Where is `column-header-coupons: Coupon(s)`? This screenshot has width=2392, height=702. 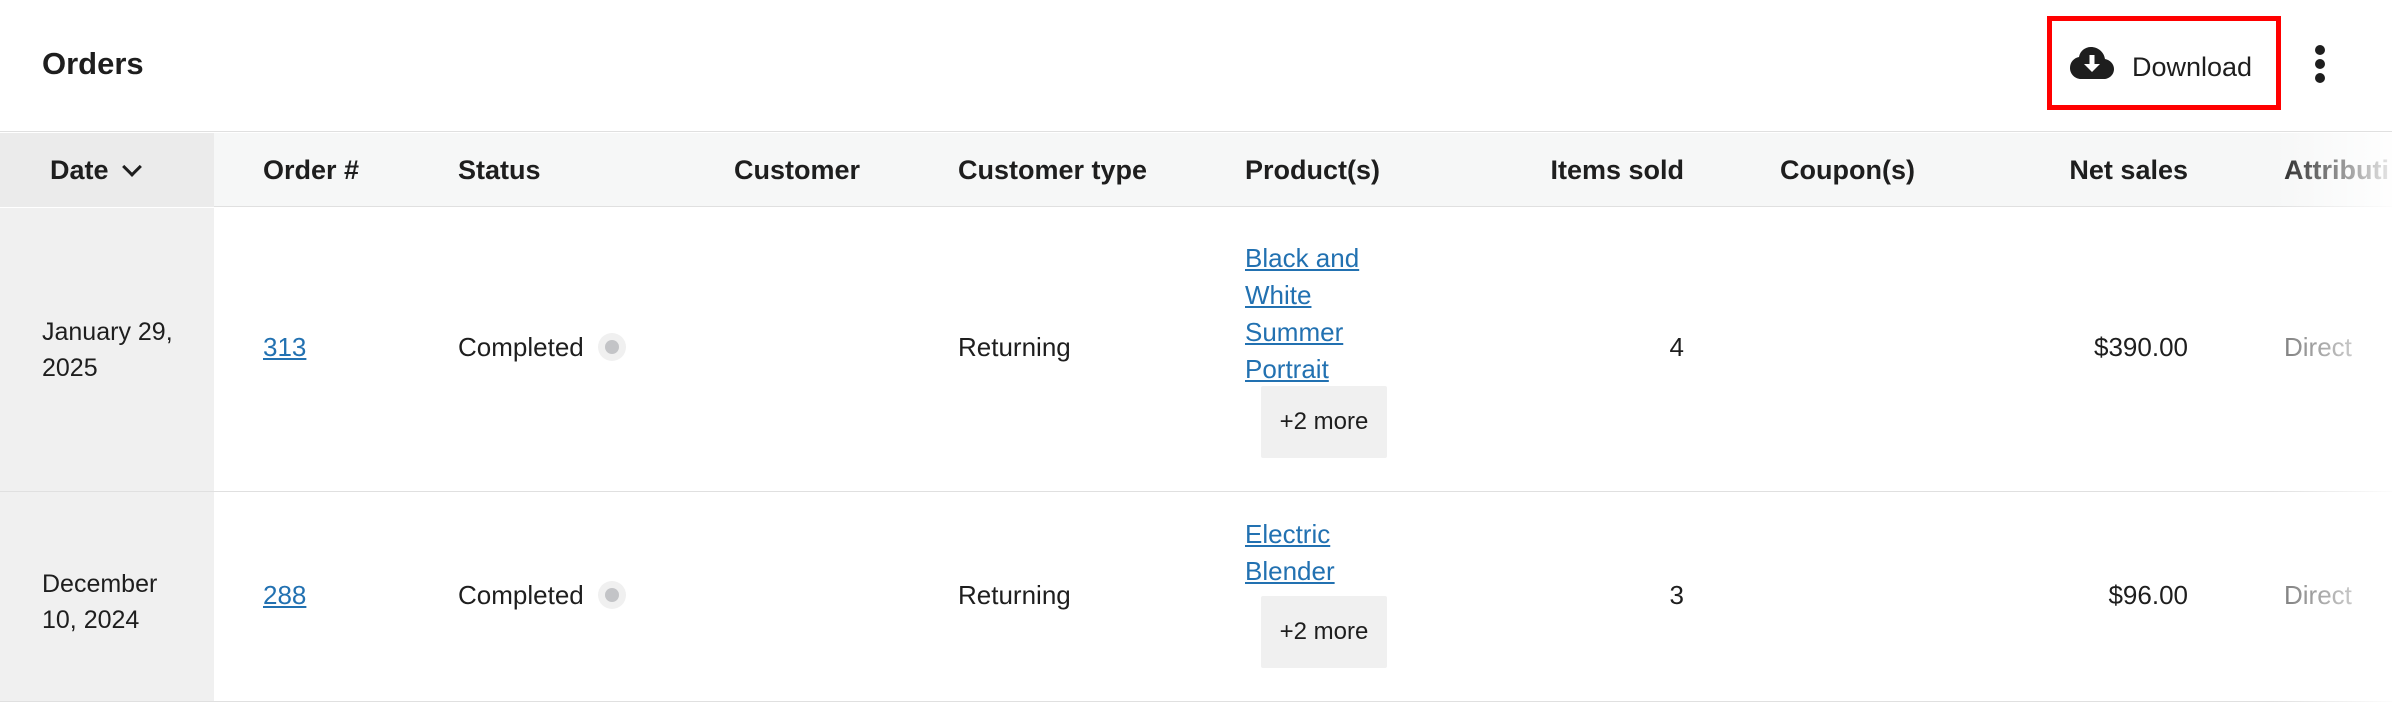
column-header-coupons: Coupon(s) is located at coordinates (1847, 170).